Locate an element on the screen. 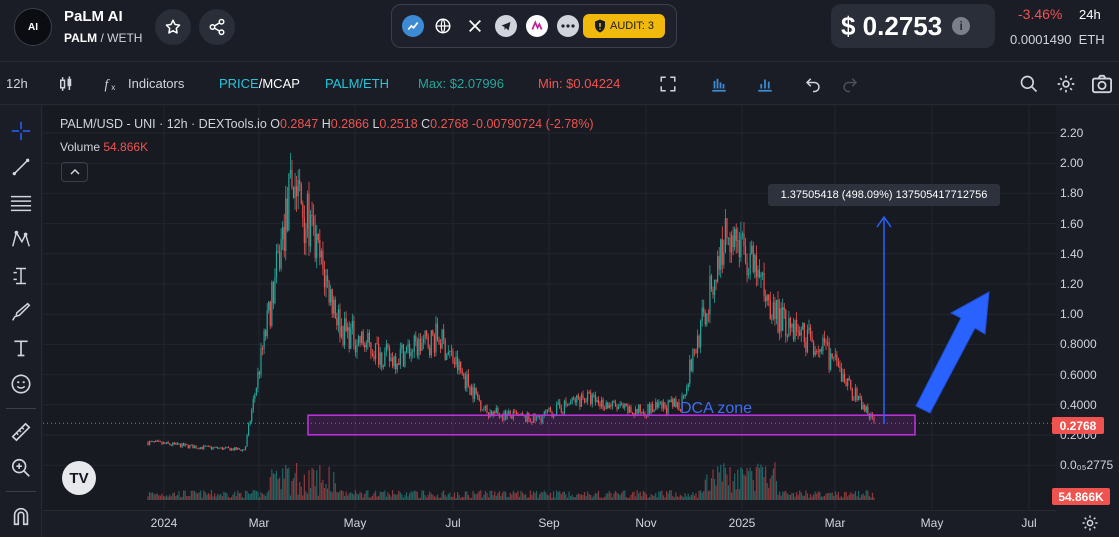 The height and width of the screenshot is (537, 1119). candle-type-icon is located at coordinates (66, 84).